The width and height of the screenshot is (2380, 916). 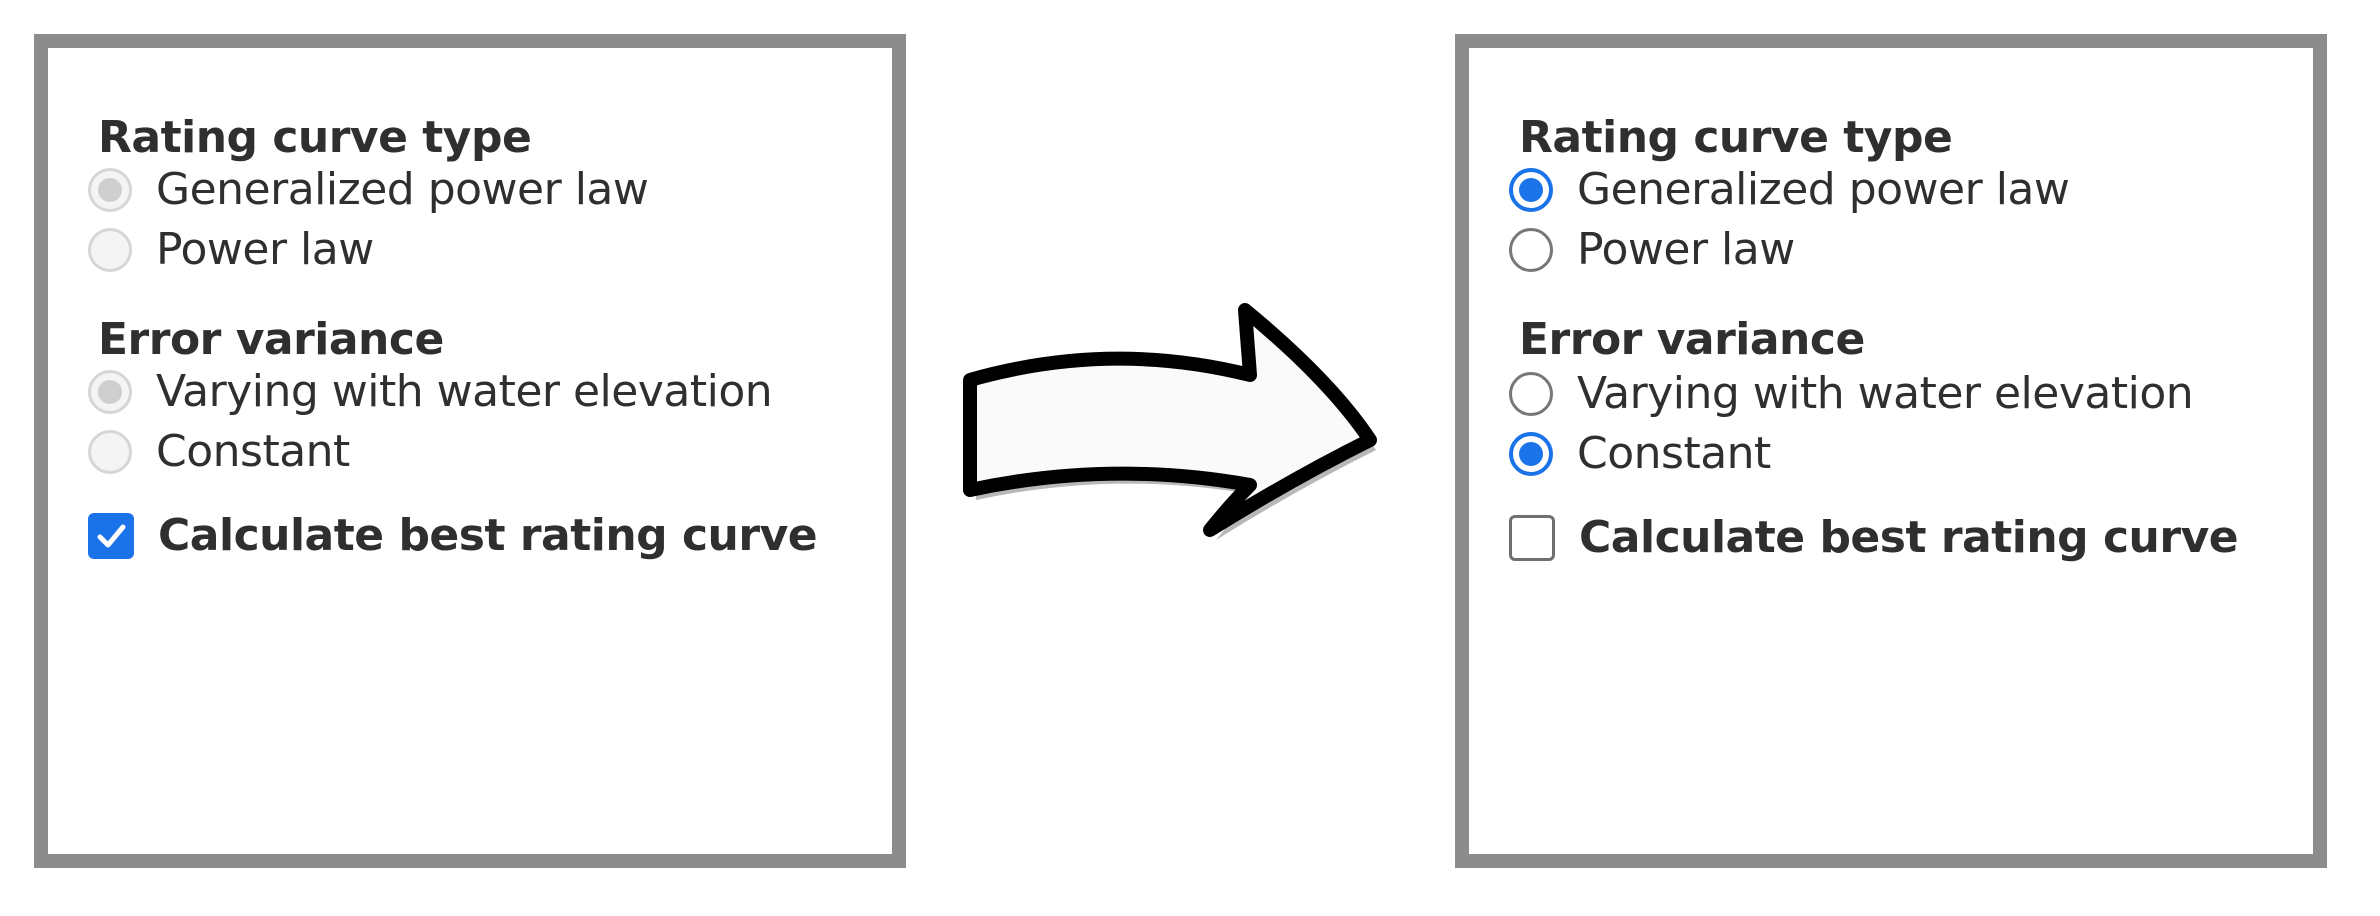 I want to click on checkmark-icon, so click(x=111, y=536).